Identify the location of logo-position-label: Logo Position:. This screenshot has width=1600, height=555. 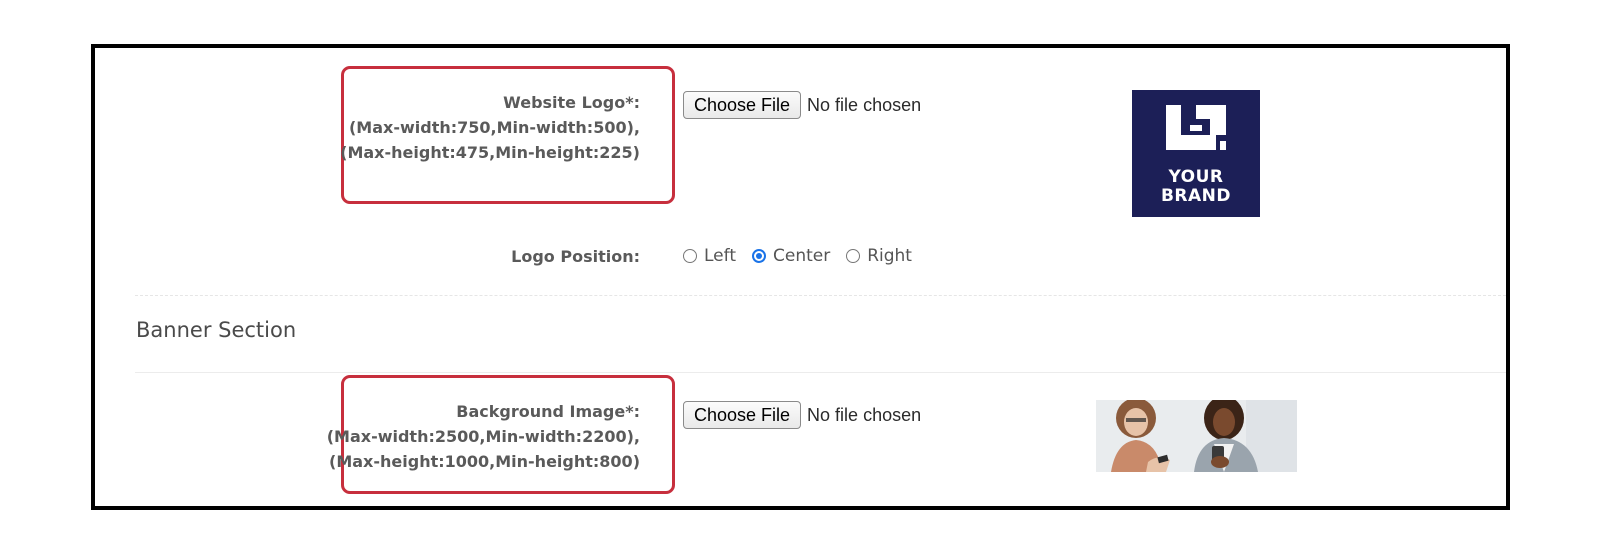
(575, 256).